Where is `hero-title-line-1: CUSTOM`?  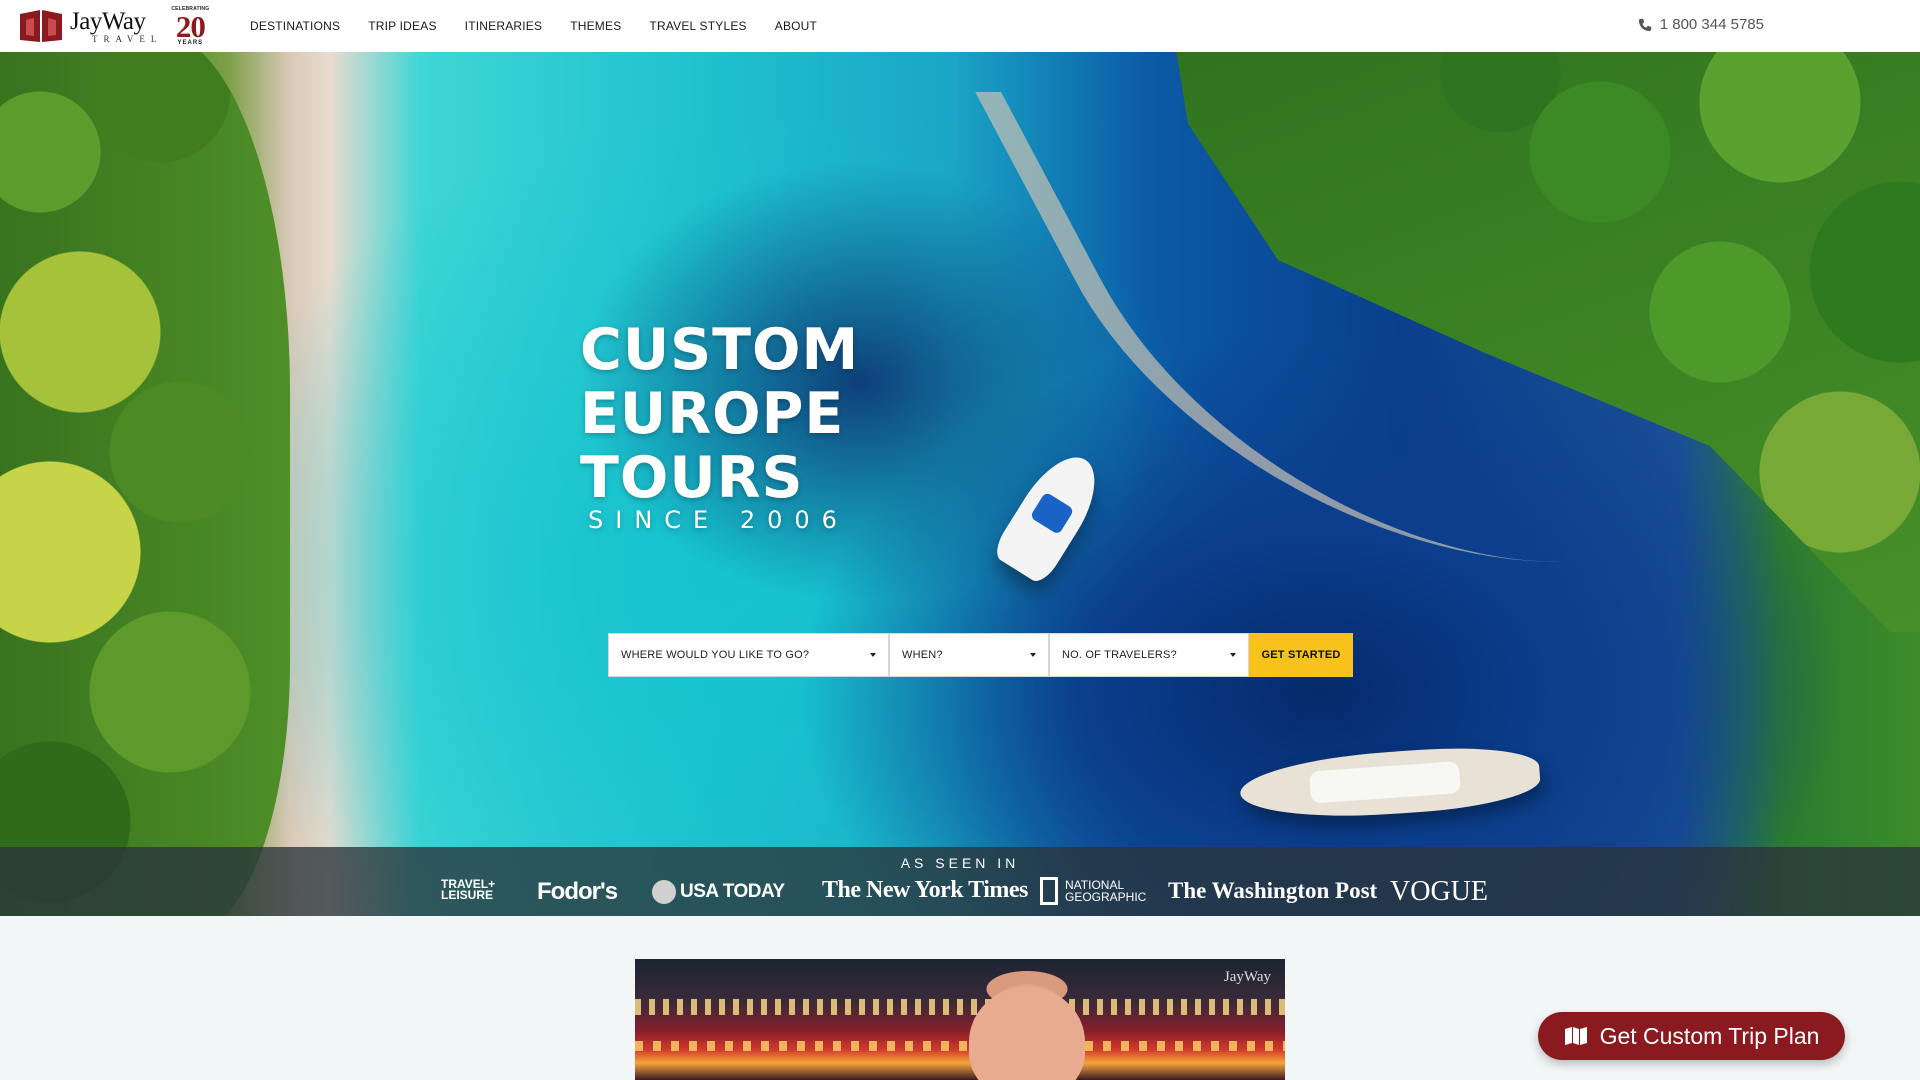 hero-title-line-1: CUSTOM is located at coordinates (720, 350).